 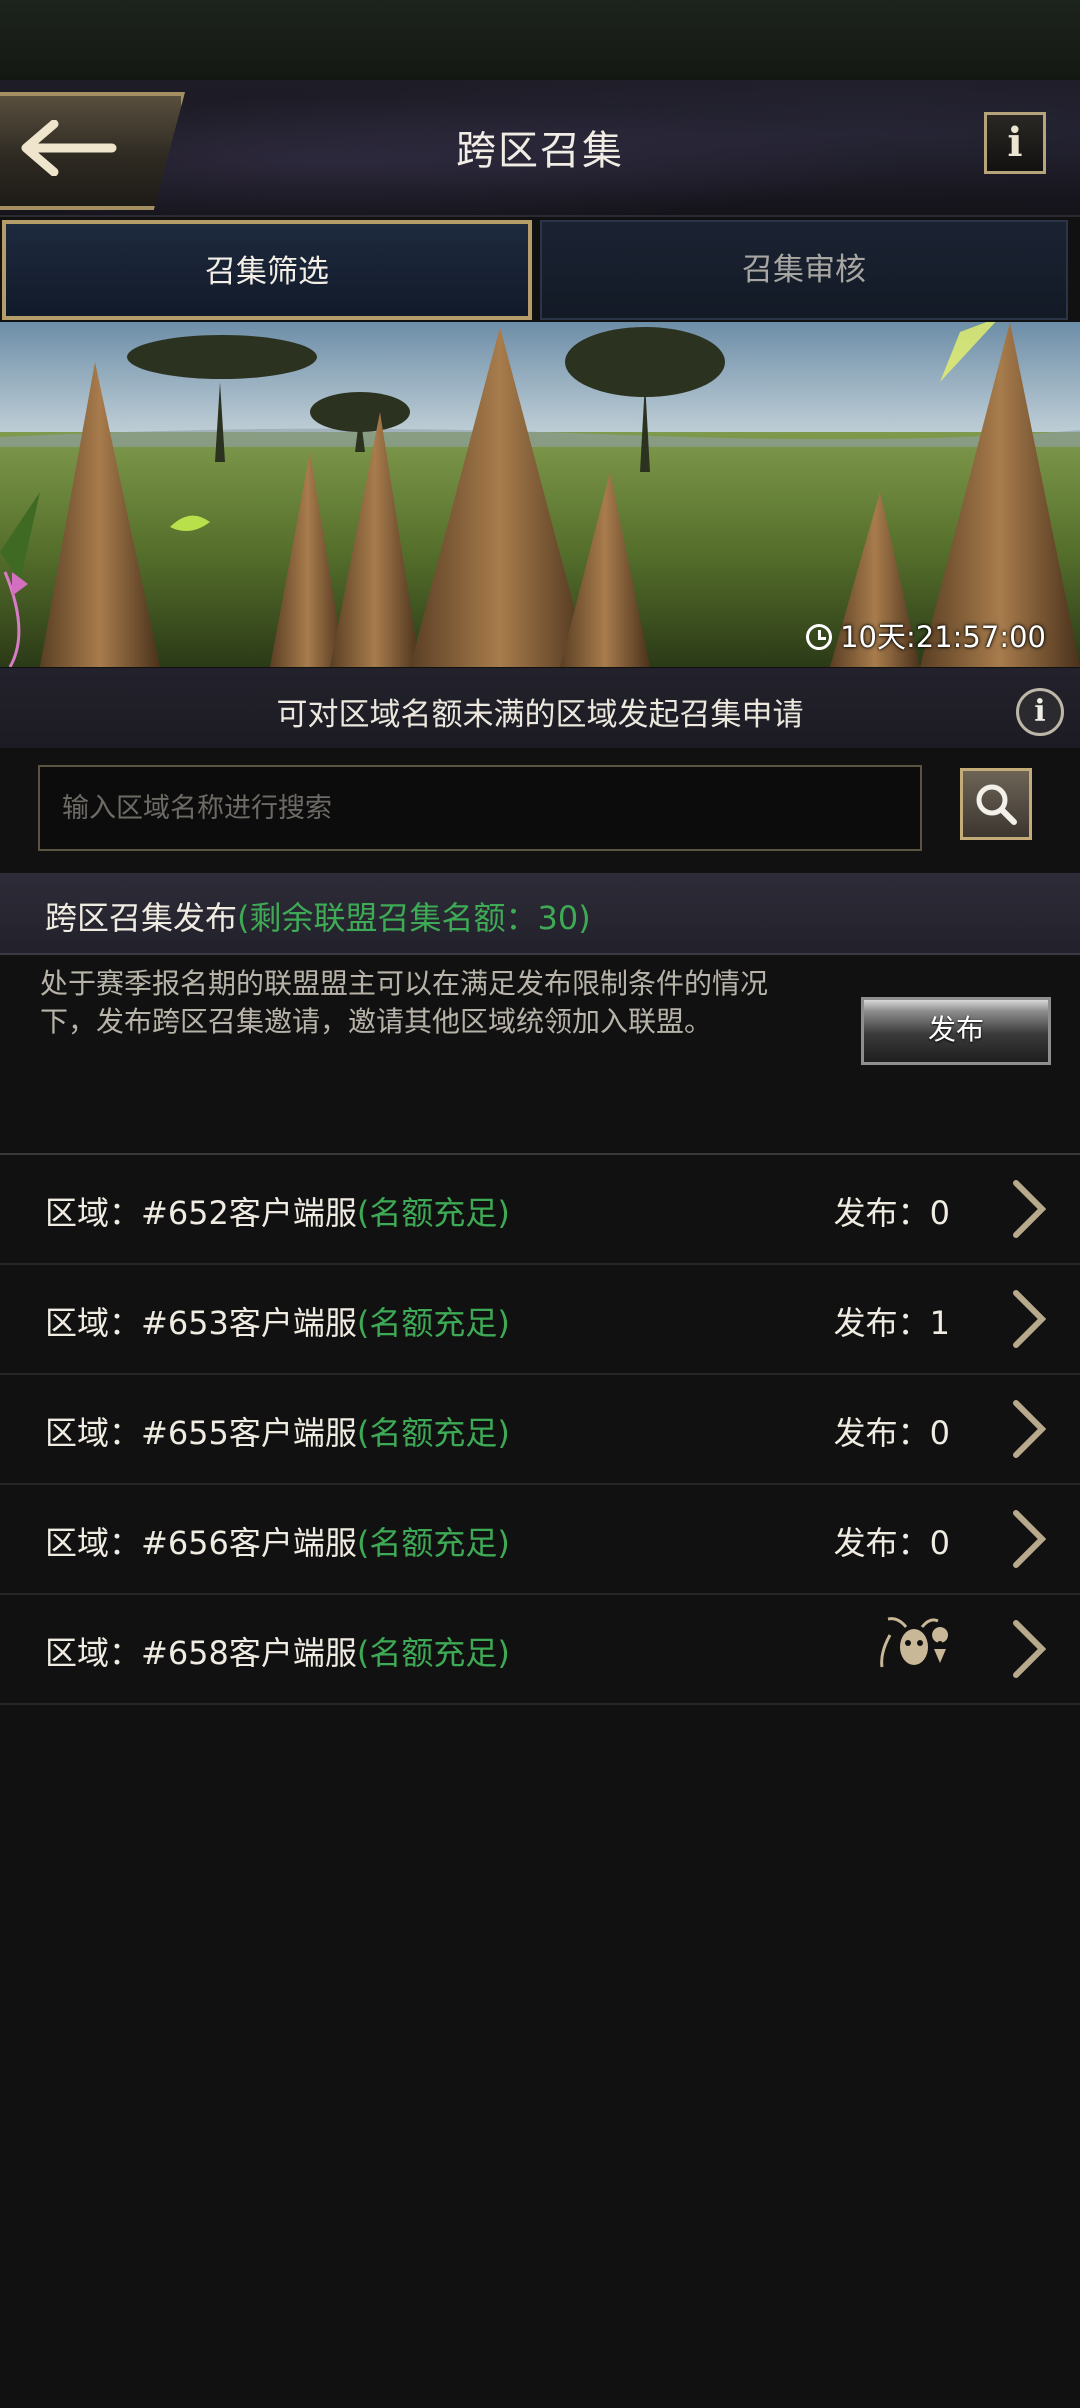 I want to click on region-row: 区域：#653客户端服(名额充足) 发布：1, so click(x=540, y=1320).